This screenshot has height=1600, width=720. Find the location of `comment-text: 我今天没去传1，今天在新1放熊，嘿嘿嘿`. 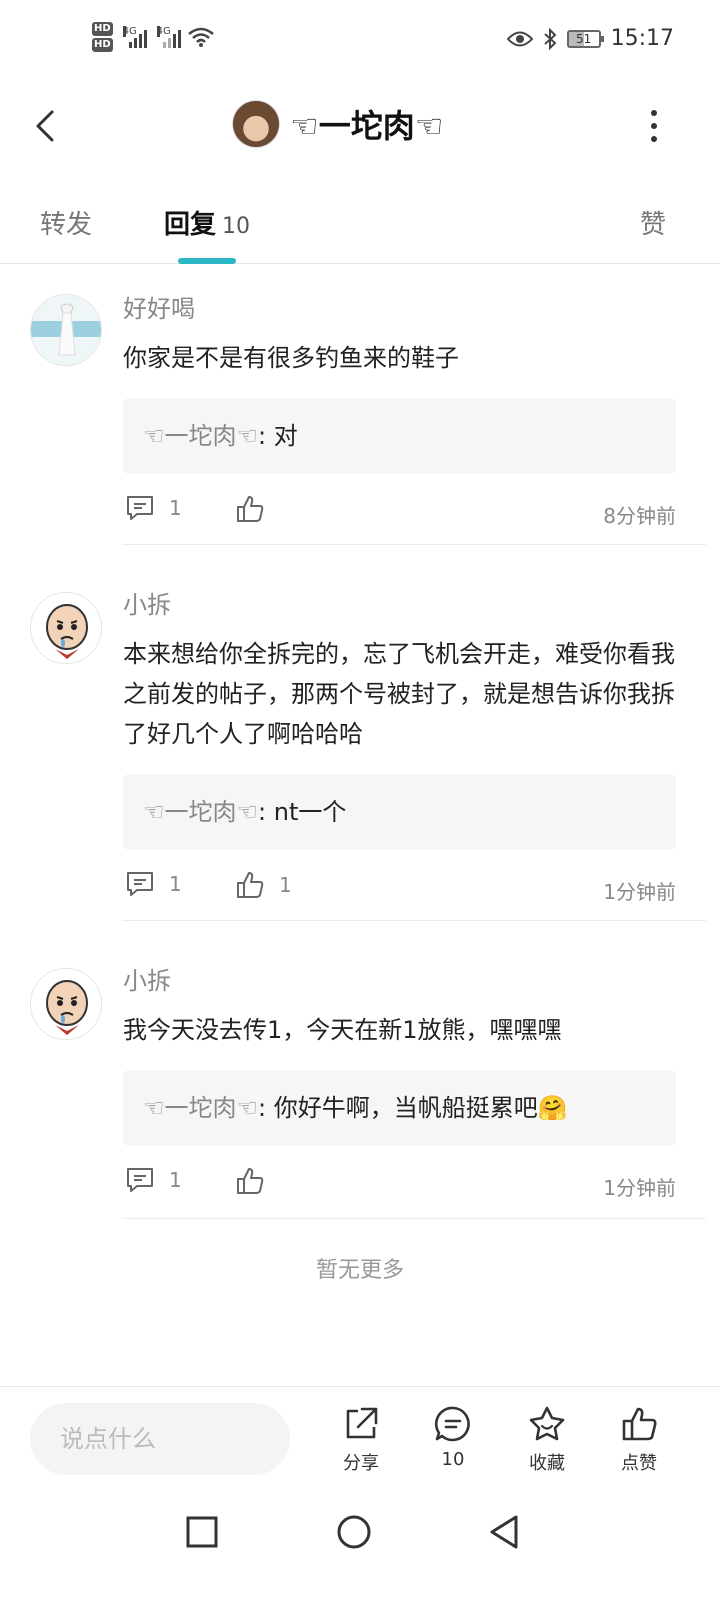

comment-text: 我今天没去传1，今天在新1放熊，嘿嘿嘿 is located at coordinates (342, 1030).